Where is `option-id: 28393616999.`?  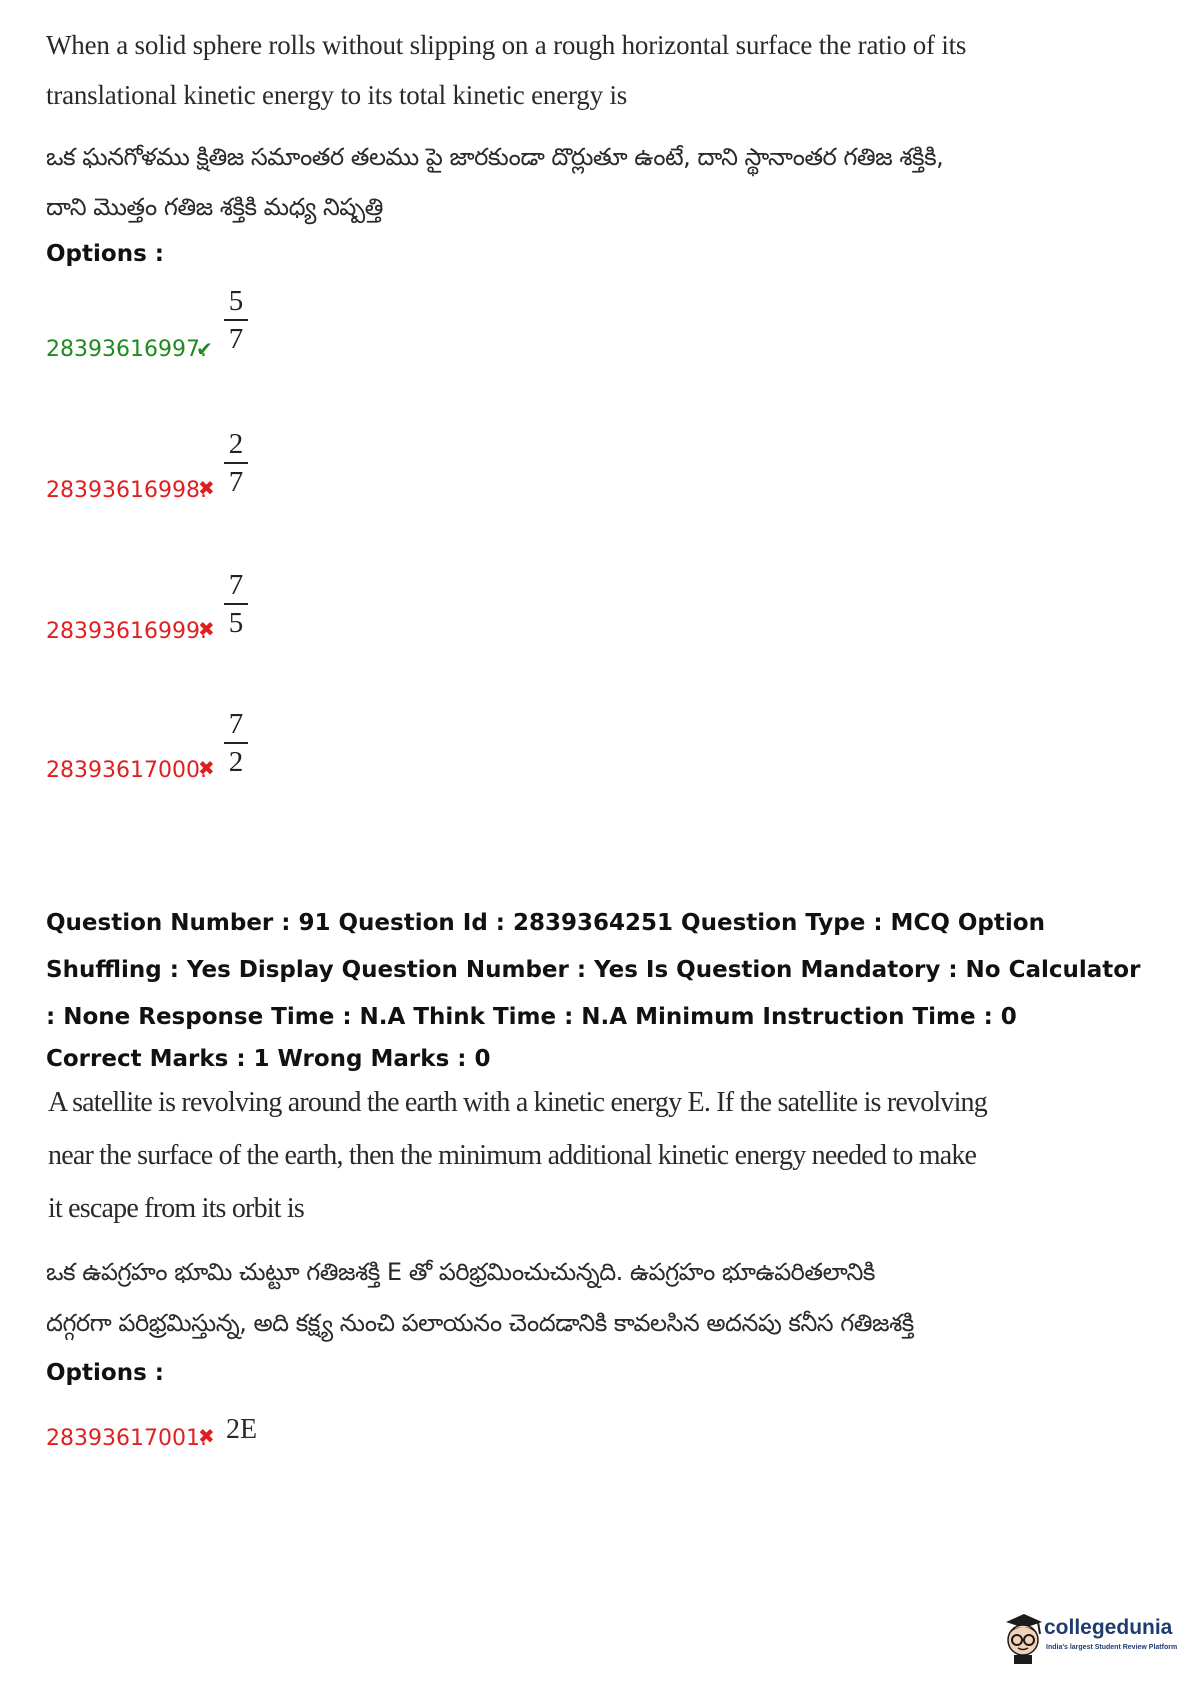 option-id: 28393616999. is located at coordinates (126, 631).